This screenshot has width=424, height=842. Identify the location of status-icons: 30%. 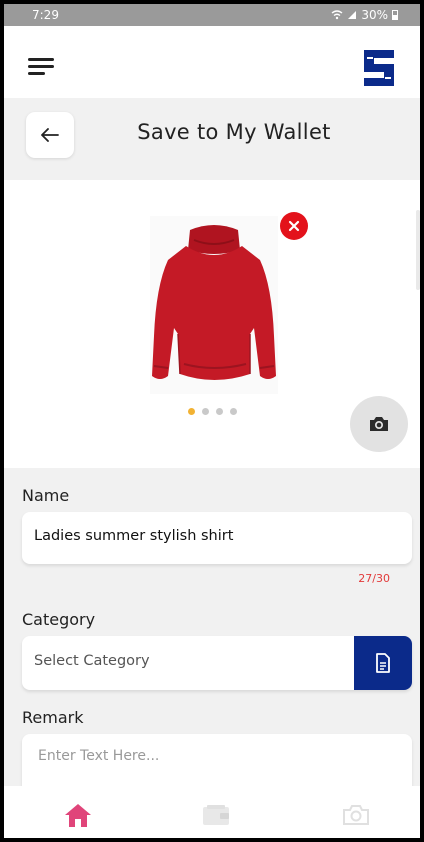
(364, 15).